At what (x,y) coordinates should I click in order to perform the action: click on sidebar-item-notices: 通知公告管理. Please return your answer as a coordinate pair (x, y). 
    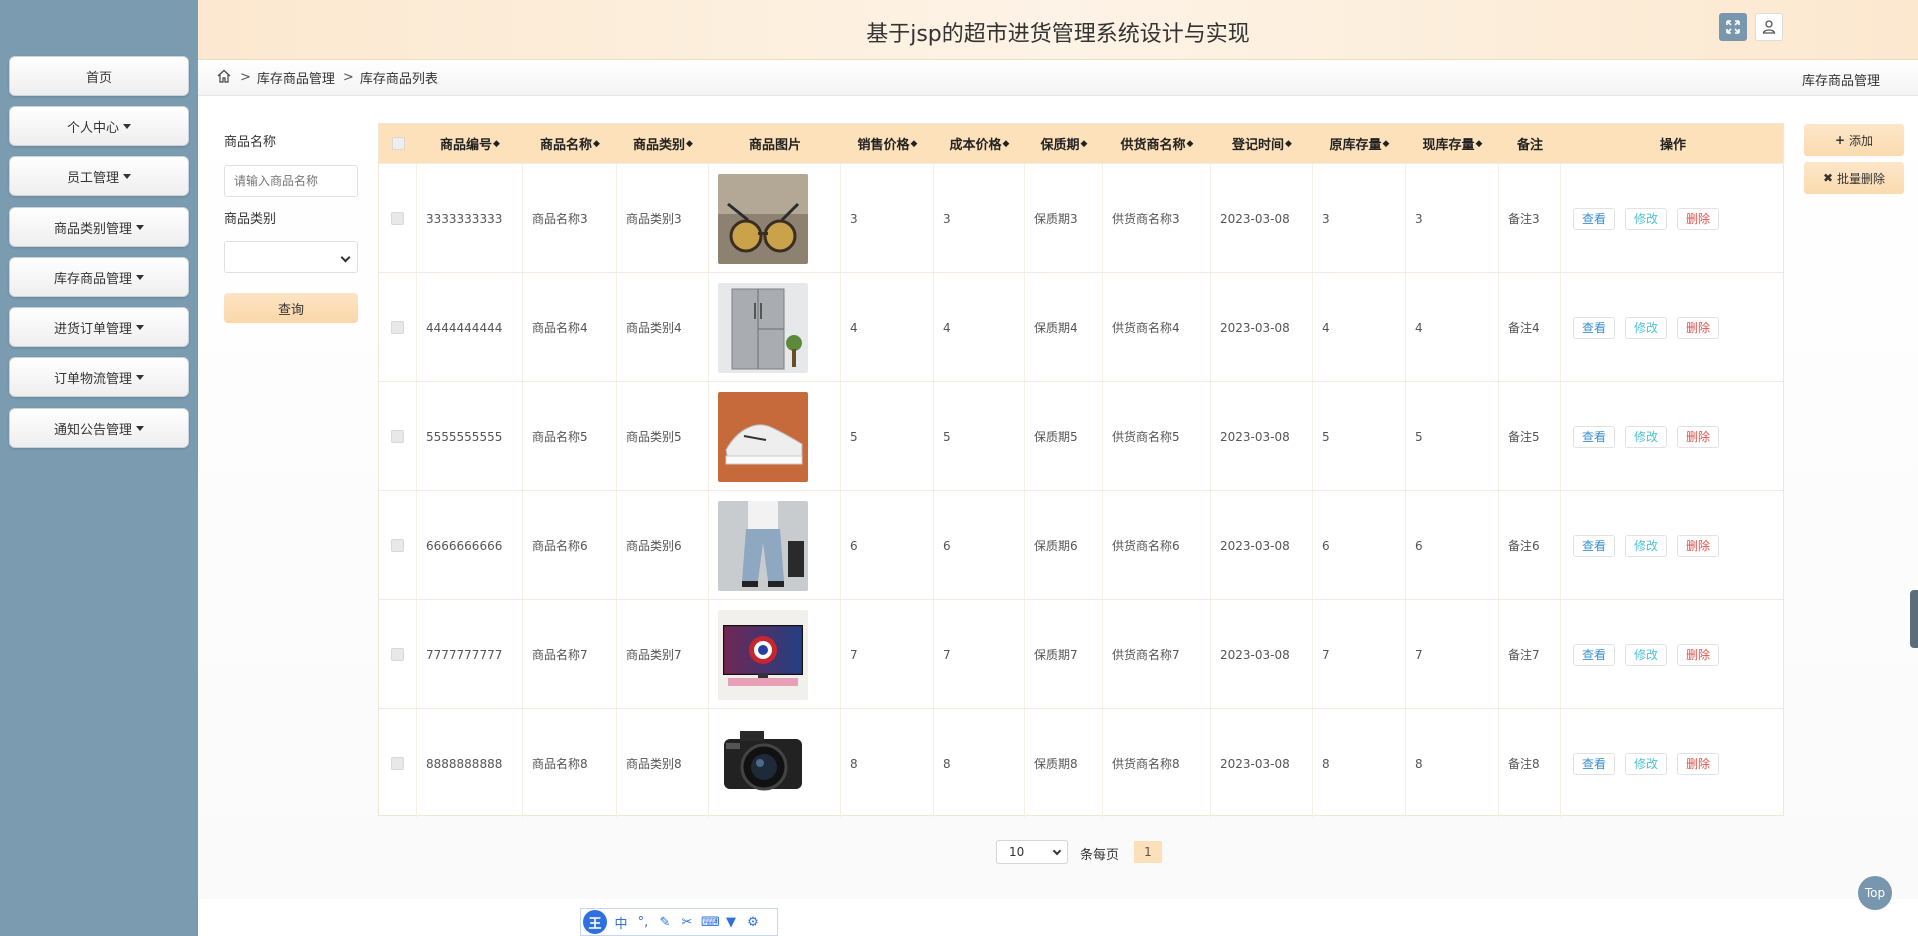
    Looking at the image, I should click on (99, 428).